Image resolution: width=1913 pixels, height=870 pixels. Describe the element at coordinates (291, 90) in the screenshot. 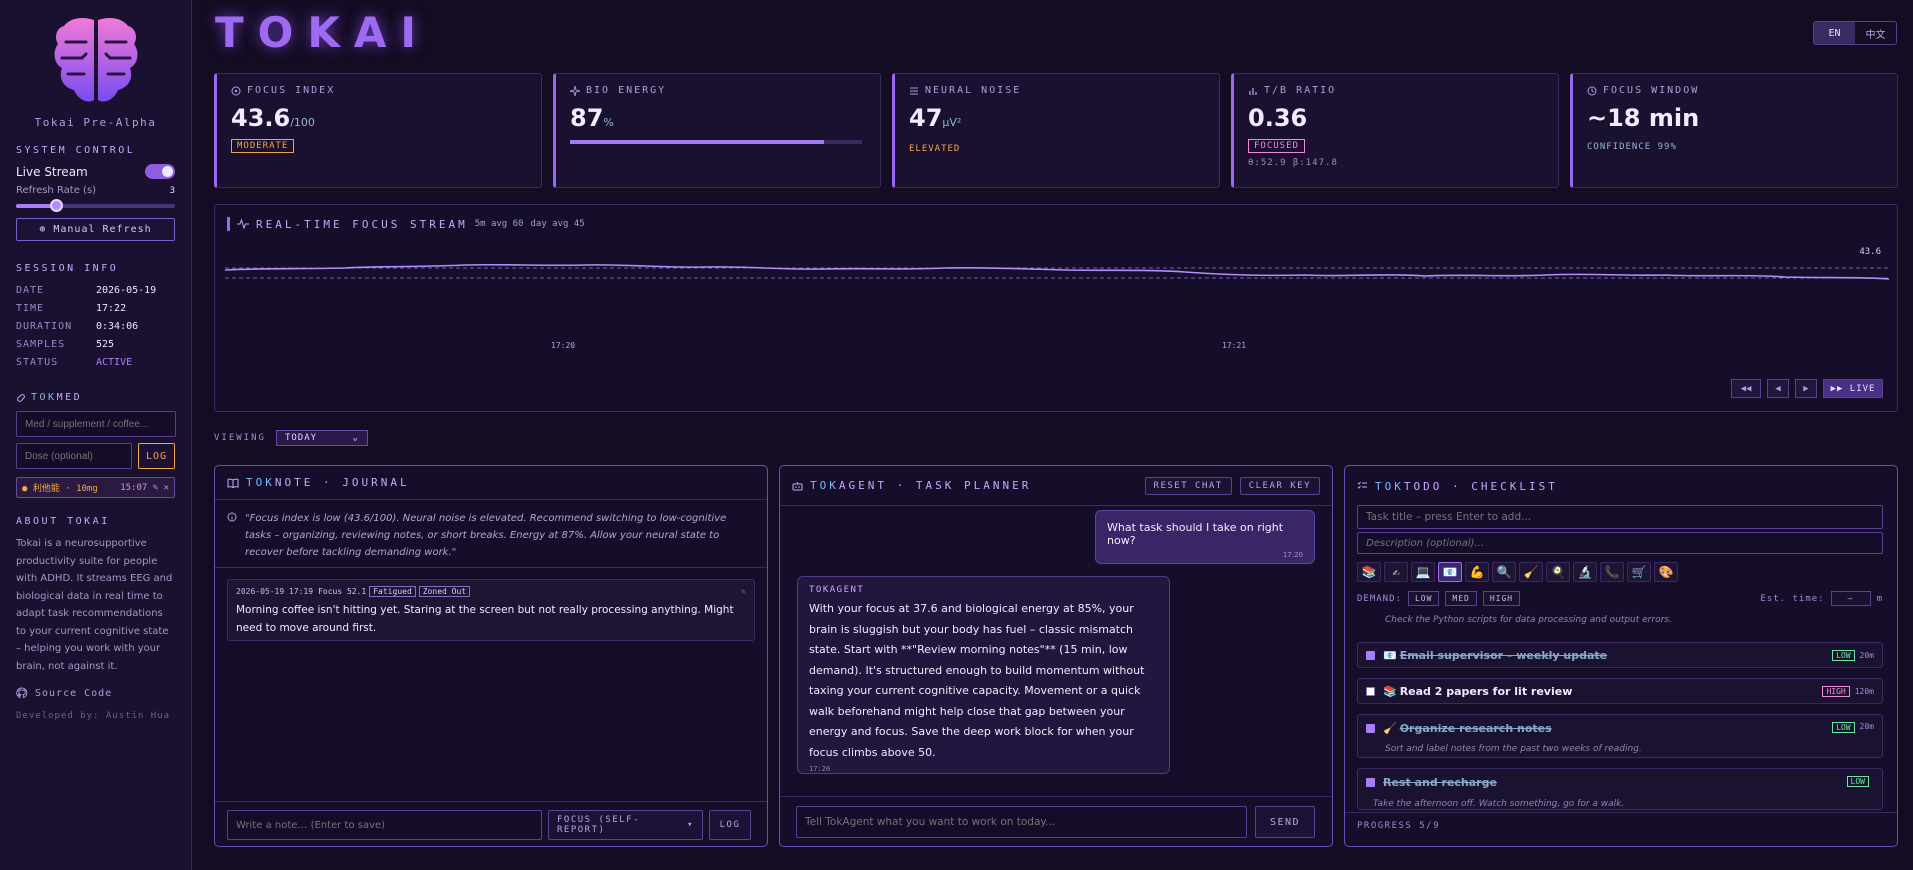

I see `focus-index-label: FOCUS INDEX` at that location.